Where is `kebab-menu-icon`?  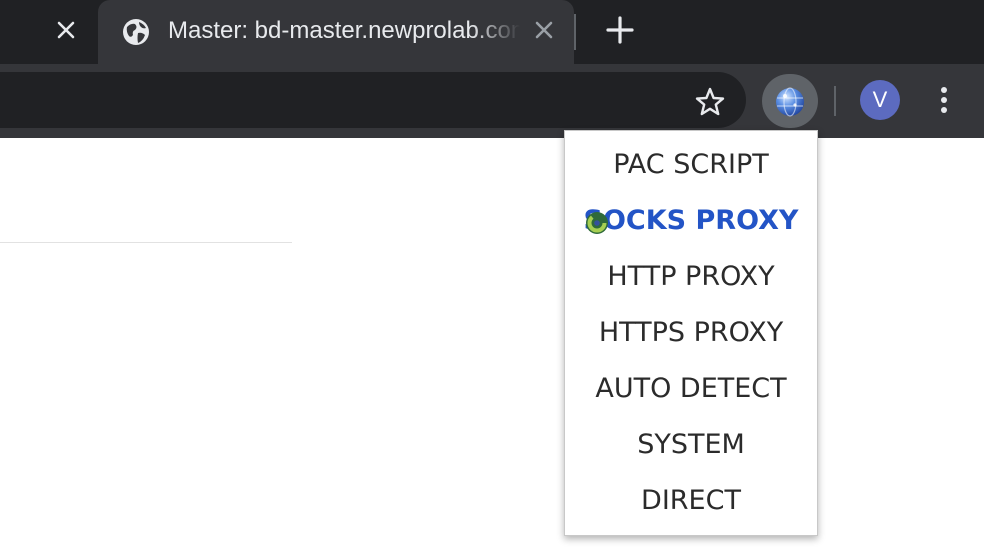 kebab-menu-icon is located at coordinates (944, 100).